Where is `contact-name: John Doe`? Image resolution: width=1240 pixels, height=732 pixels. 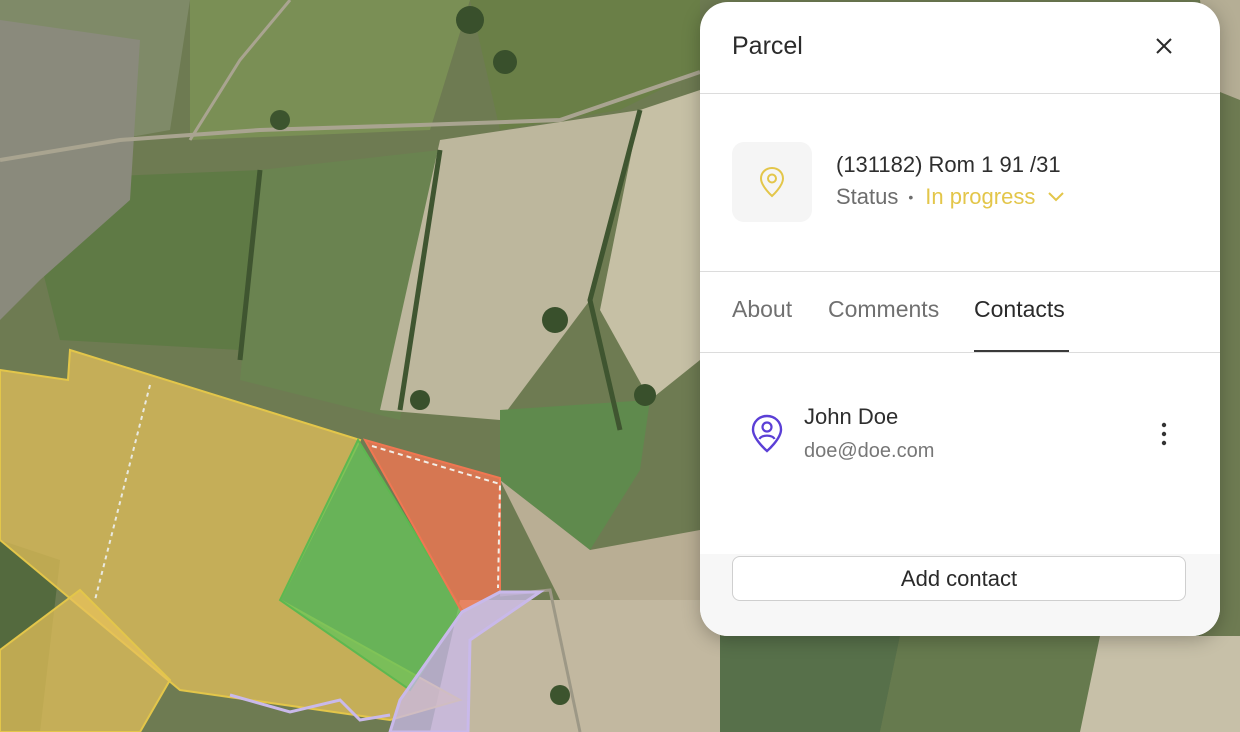
contact-name: John Doe is located at coordinates (851, 416).